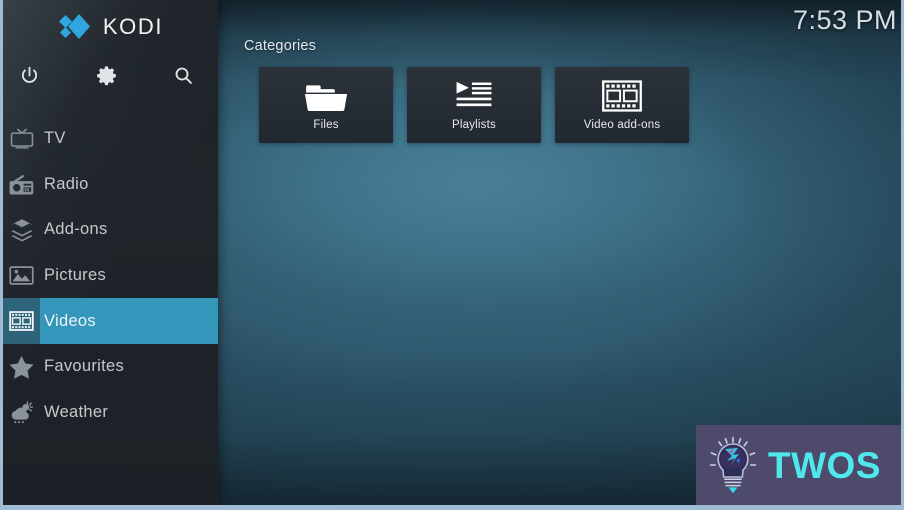 This screenshot has width=904, height=510. Describe the element at coordinates (29, 75) in the screenshot. I see `power-icon` at that location.